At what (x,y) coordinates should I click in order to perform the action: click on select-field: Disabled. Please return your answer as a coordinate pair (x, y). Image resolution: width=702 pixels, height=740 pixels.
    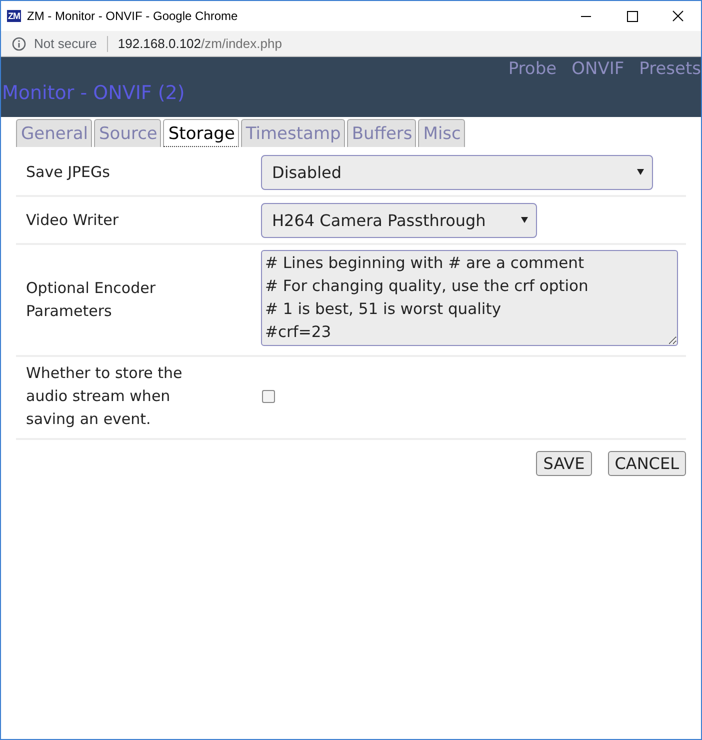
    Looking at the image, I should click on (457, 172).